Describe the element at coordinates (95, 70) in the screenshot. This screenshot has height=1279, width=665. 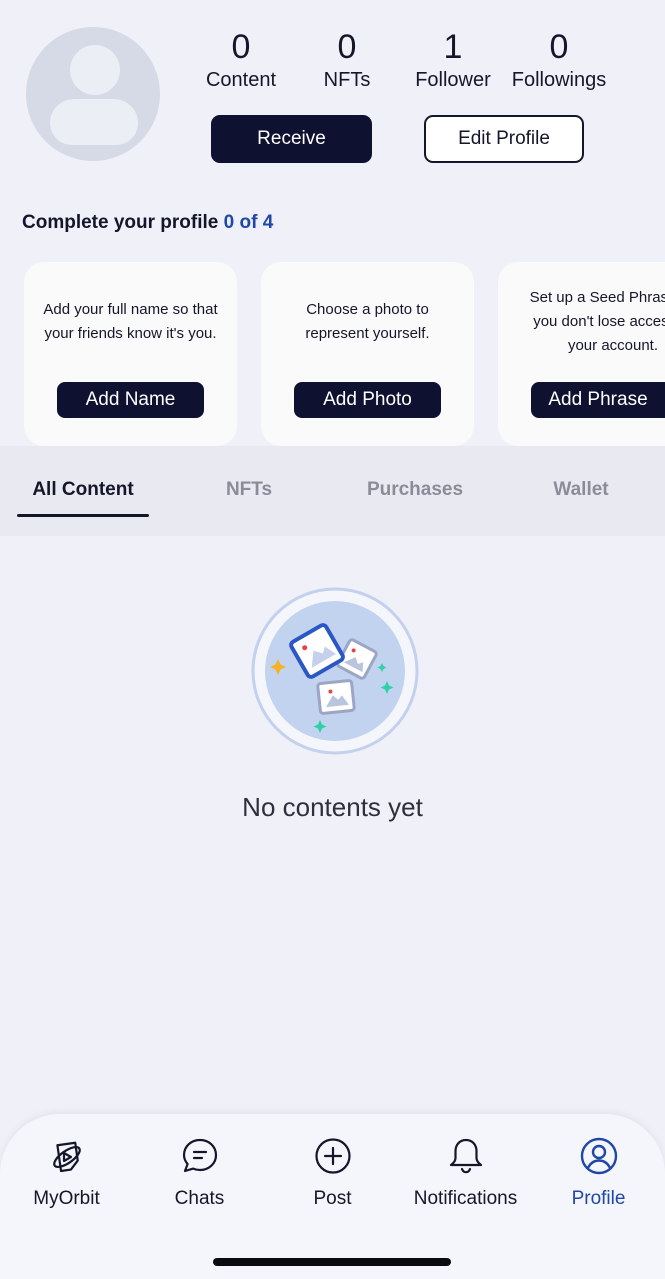
I see `avatar-head-shape` at that location.